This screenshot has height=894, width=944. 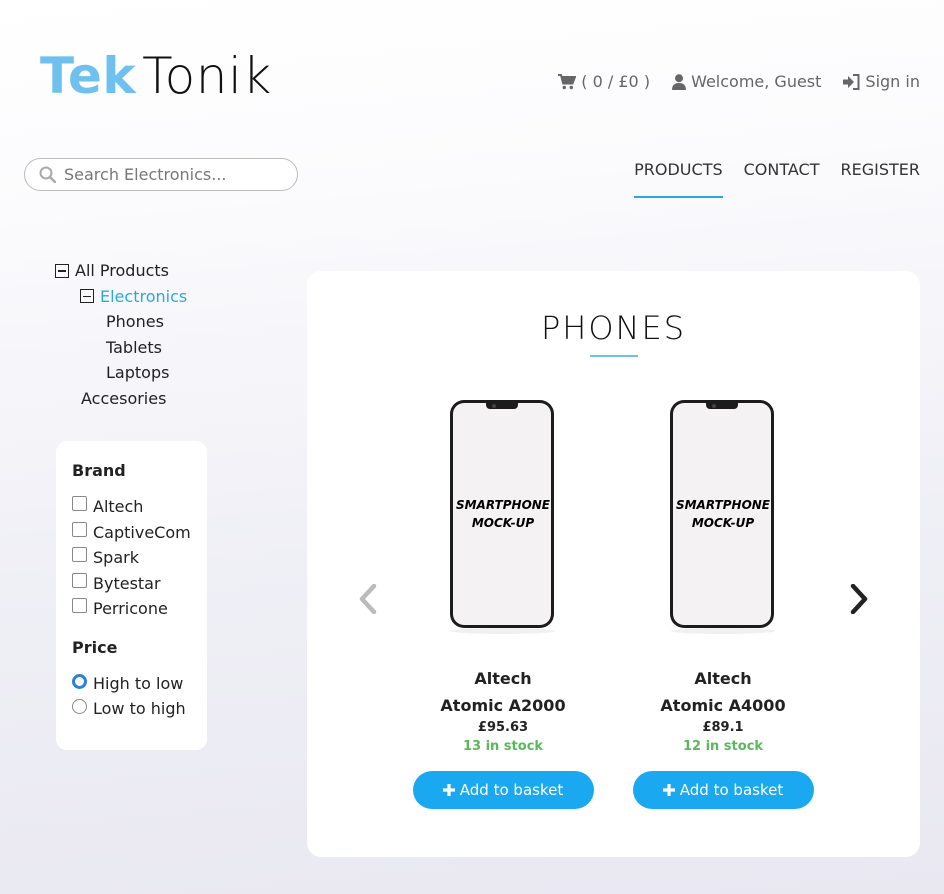 I want to click on product-stock: 12 in stock, so click(x=723, y=746).